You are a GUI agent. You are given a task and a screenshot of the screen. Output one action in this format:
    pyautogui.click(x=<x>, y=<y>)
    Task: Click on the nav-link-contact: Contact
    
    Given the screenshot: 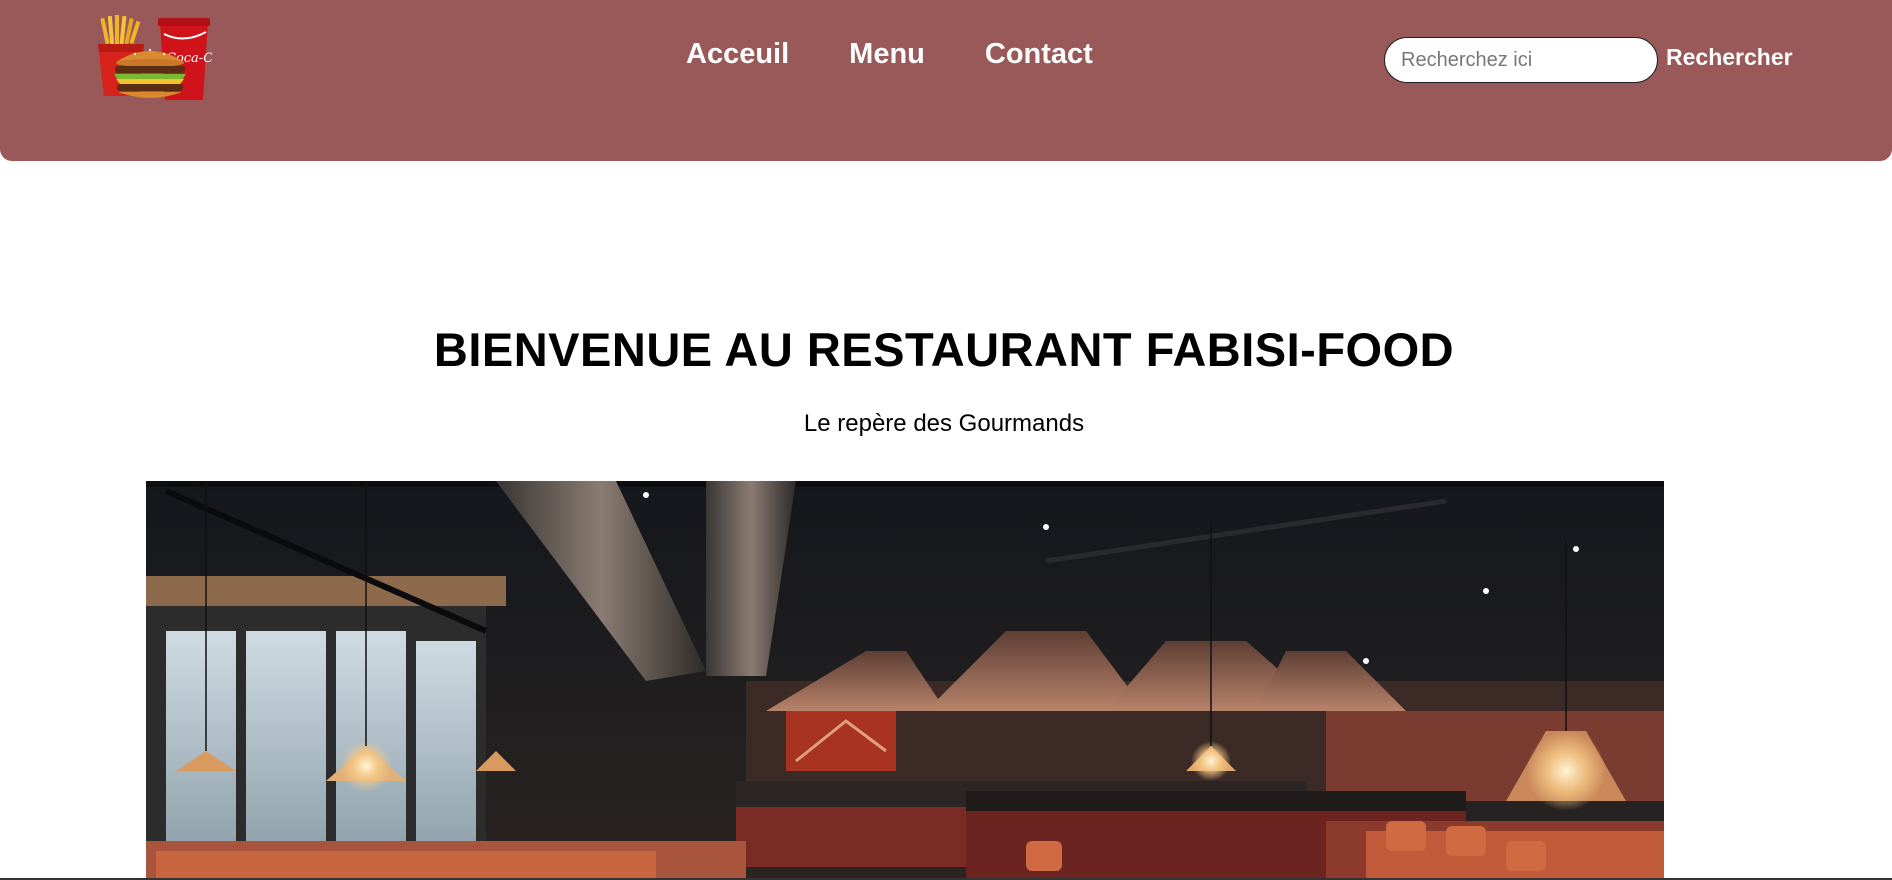 What is the action you would take?
    pyautogui.click(x=1039, y=54)
    